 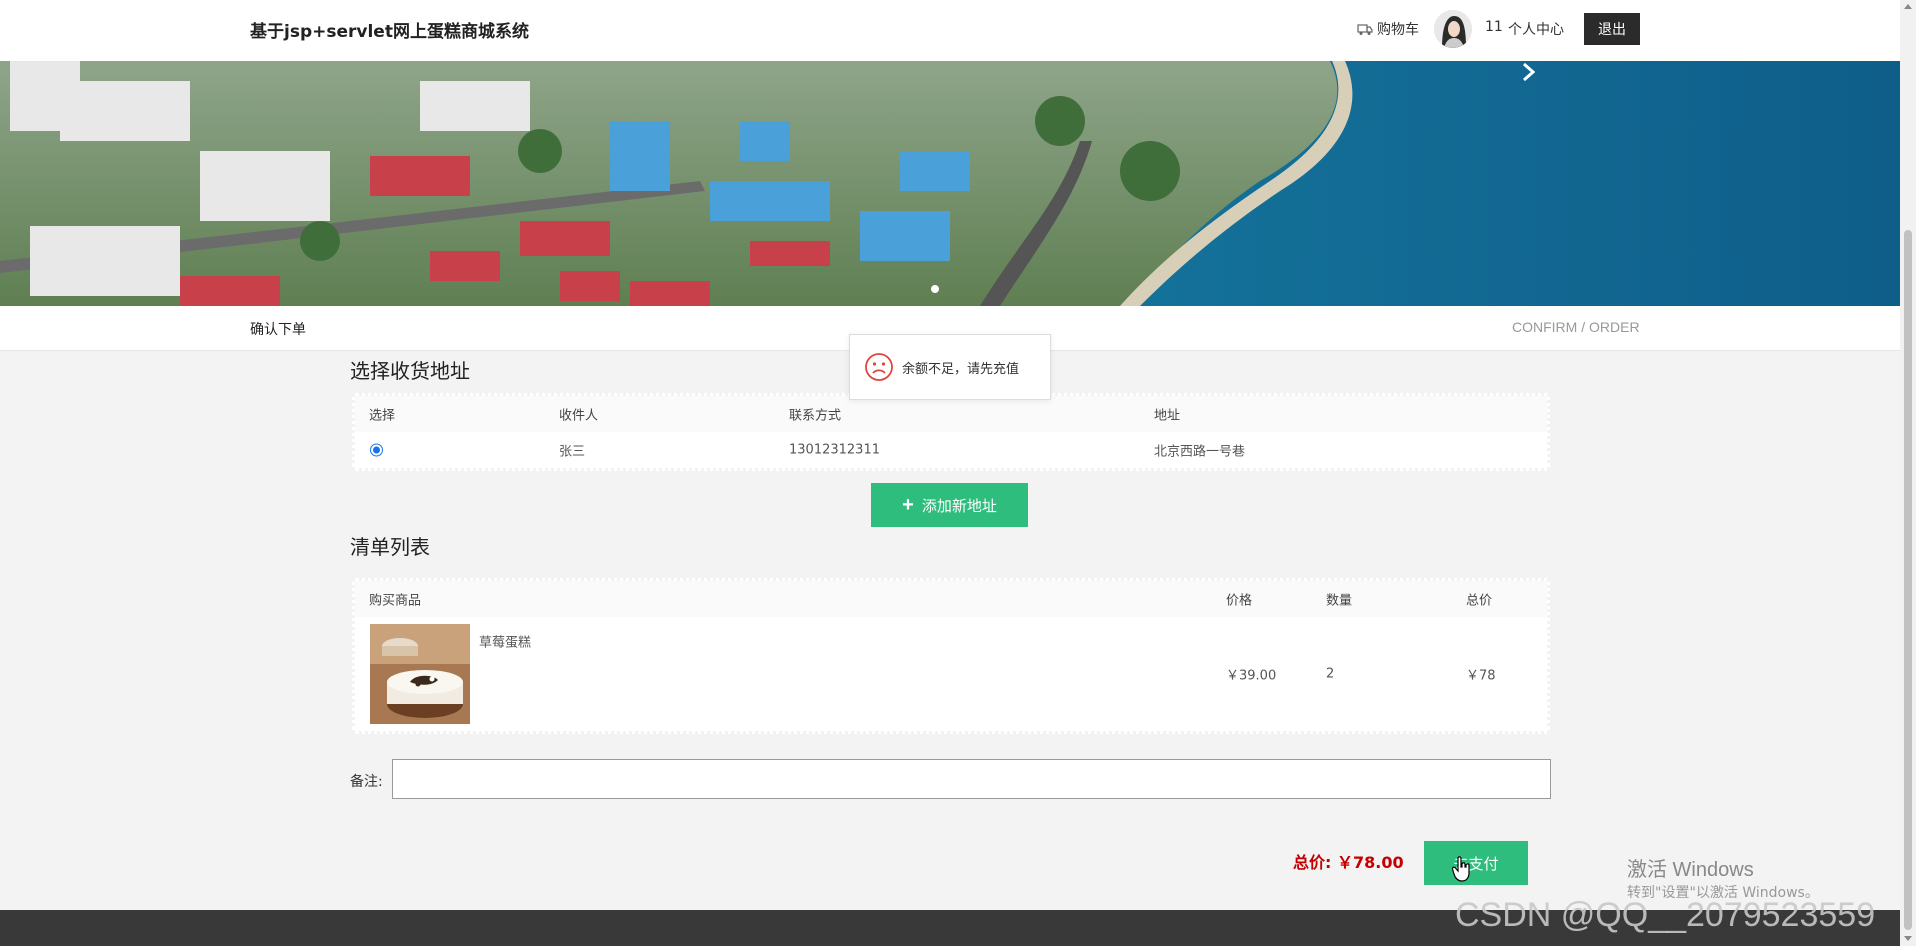 I want to click on order-heading: 清单列表, so click(x=390, y=547).